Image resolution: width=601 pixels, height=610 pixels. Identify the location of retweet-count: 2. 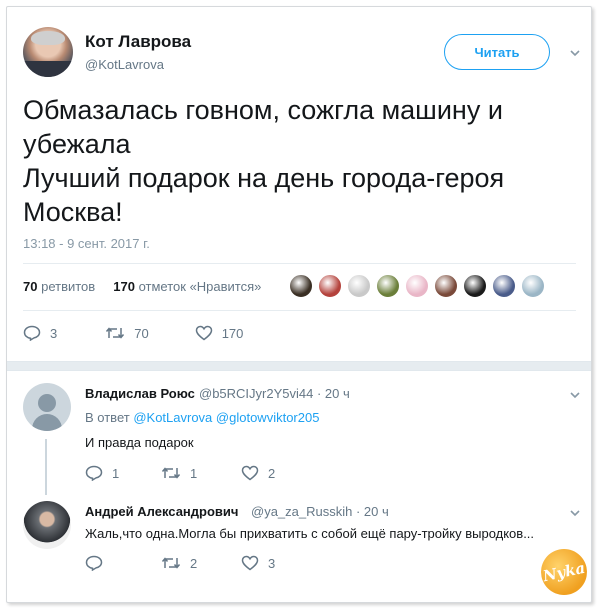
(194, 563).